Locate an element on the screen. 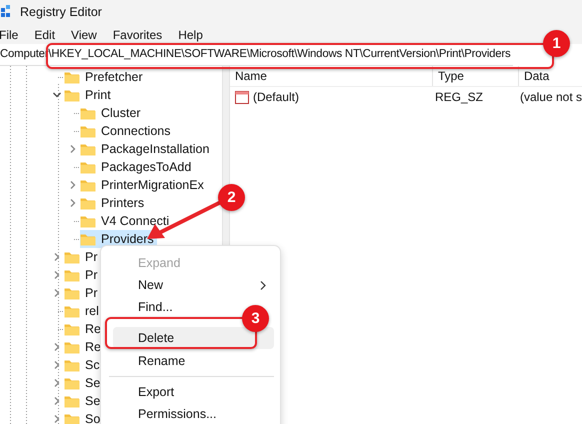  tree-item: V4 Connecti is located at coordinates (126, 221).